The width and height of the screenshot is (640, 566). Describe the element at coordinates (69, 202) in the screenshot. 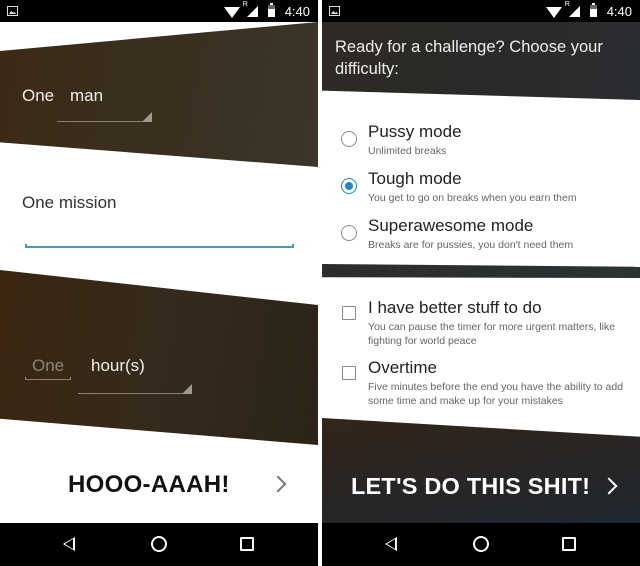

I see `mission-input-value: One mission` at that location.